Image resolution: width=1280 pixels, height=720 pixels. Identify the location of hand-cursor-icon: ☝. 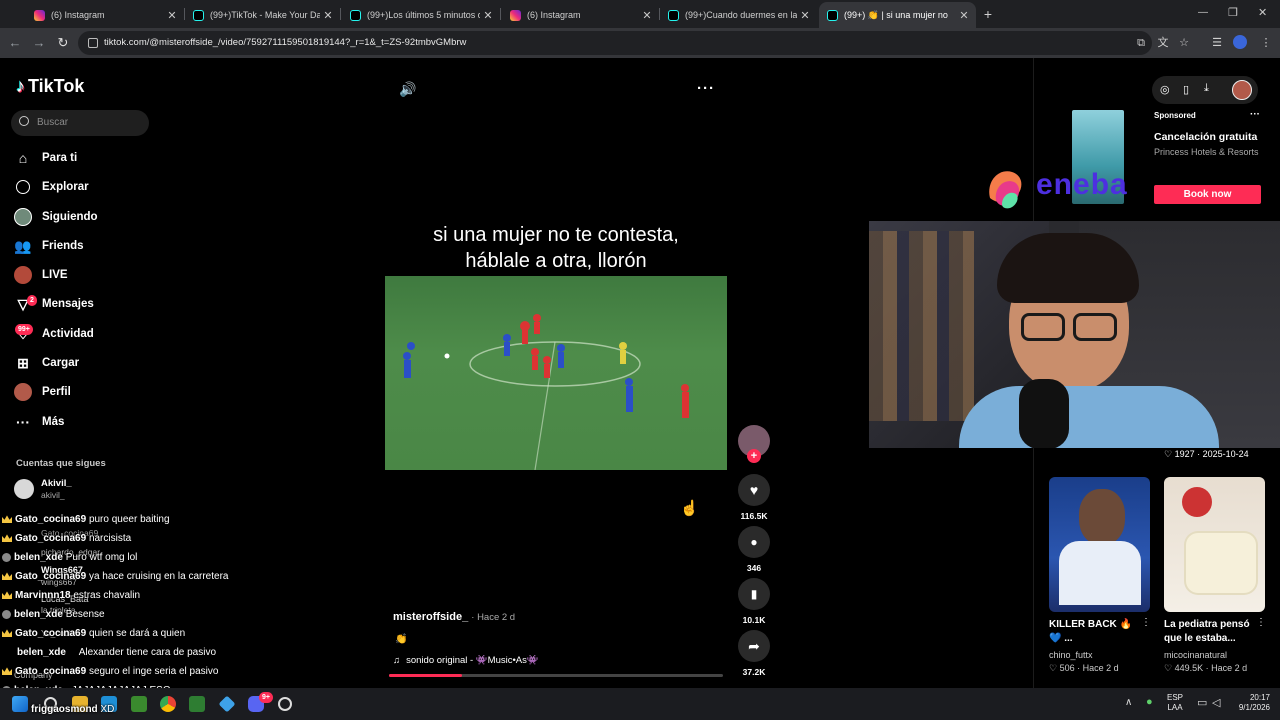
(689, 508).